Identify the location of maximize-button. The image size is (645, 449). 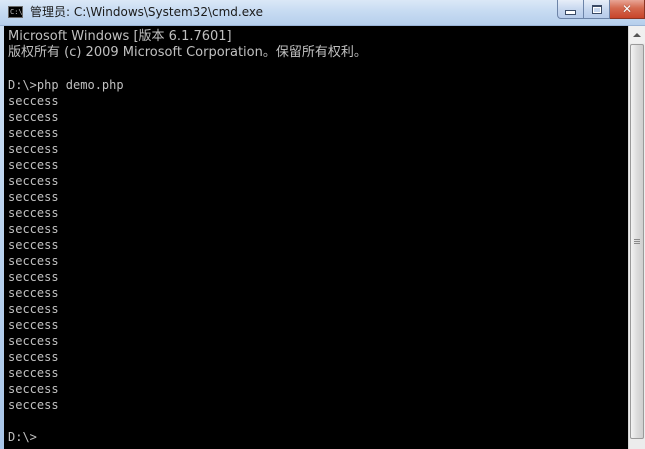
(597, 9).